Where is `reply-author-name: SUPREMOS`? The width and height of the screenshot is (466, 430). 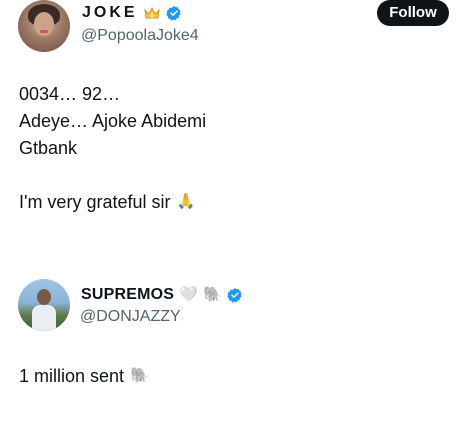 reply-author-name: SUPREMOS is located at coordinates (127, 295).